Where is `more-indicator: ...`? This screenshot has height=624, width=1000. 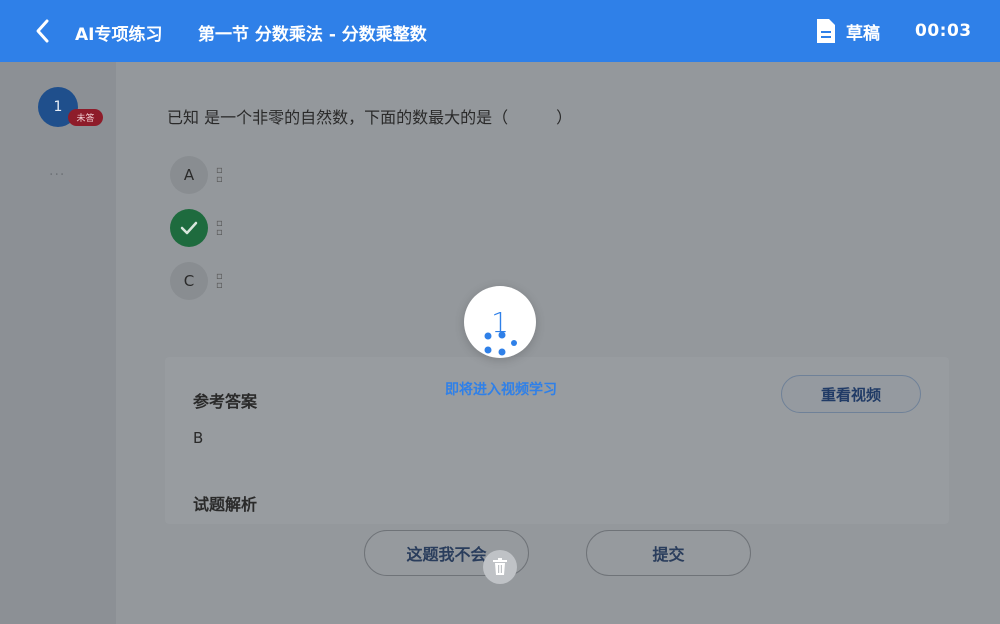 more-indicator: ... is located at coordinates (57, 171).